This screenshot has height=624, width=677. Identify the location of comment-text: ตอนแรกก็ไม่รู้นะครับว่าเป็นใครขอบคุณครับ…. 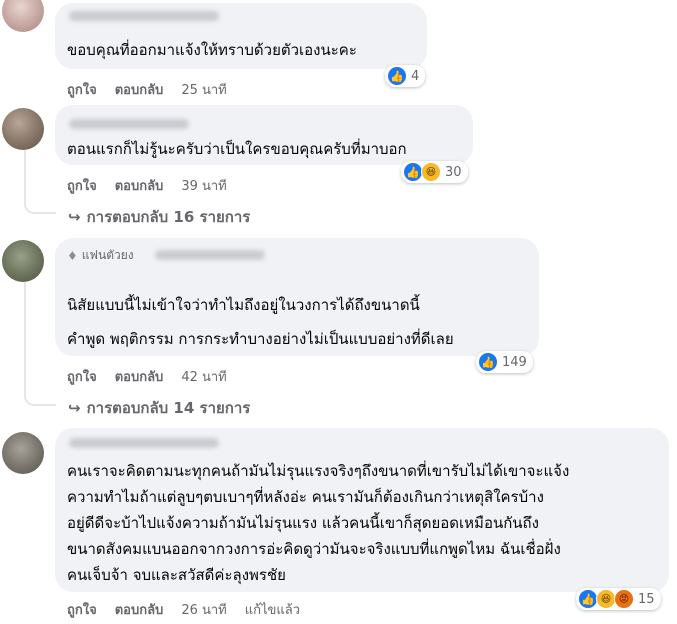
(237, 149).